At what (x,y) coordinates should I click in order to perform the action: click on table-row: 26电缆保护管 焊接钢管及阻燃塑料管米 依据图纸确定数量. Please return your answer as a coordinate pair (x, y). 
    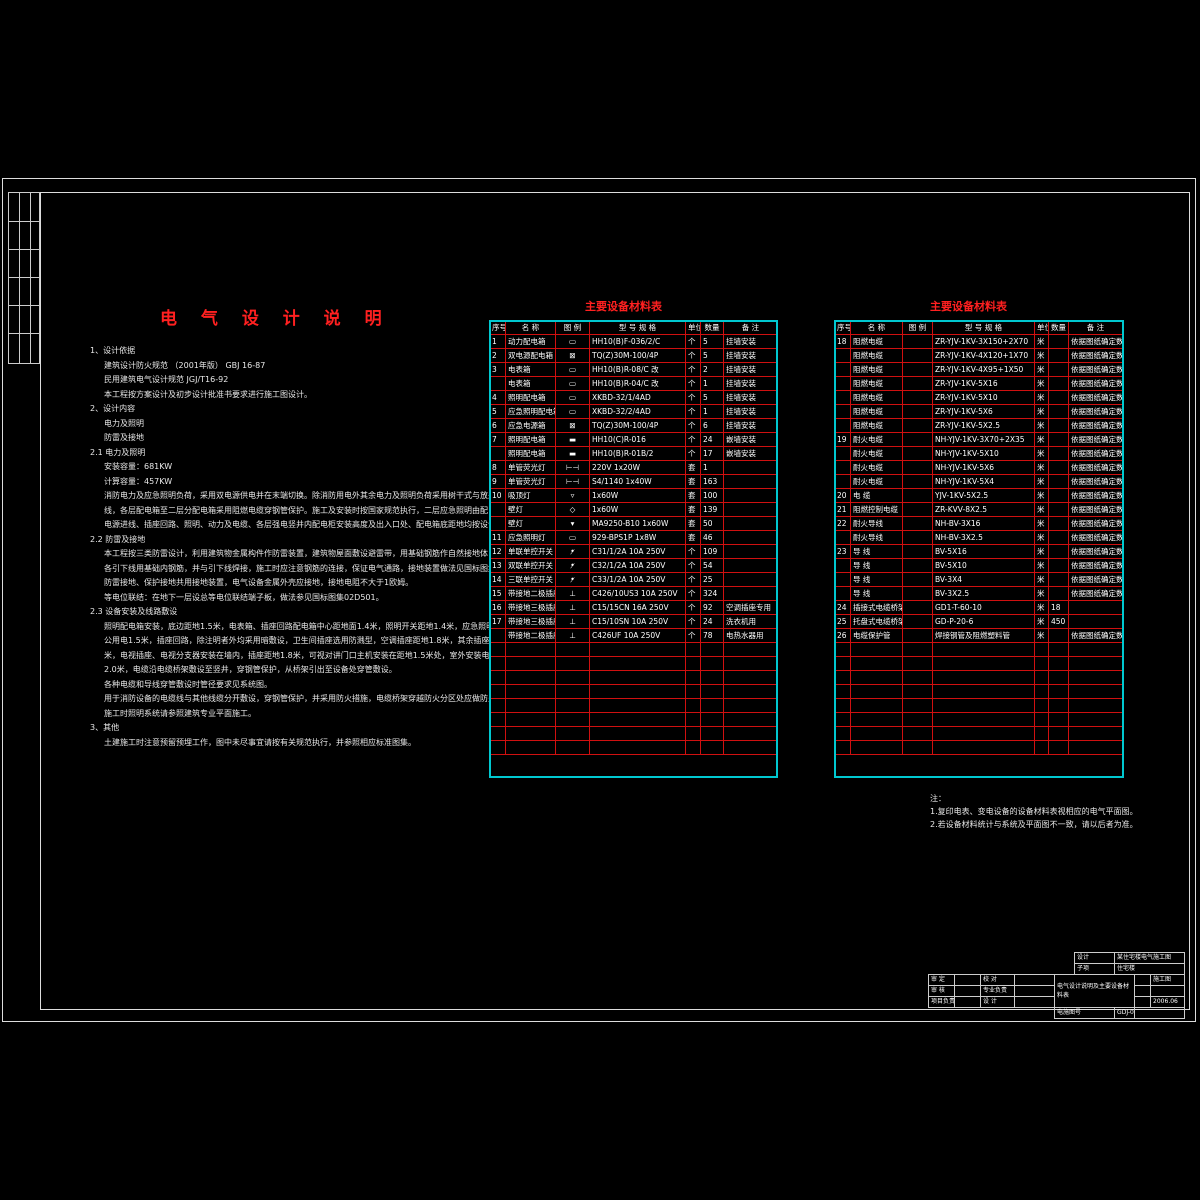
    Looking at the image, I should click on (978, 635).